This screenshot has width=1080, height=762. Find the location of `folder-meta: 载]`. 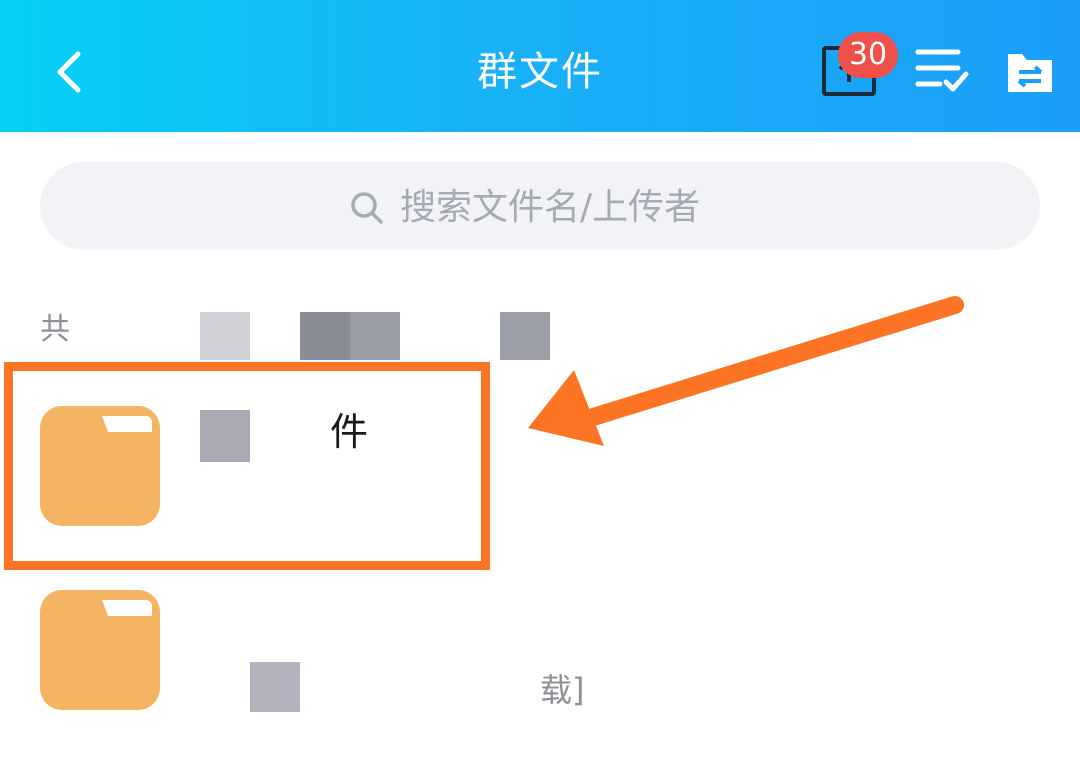

folder-meta: 载] is located at coordinates (562, 690).